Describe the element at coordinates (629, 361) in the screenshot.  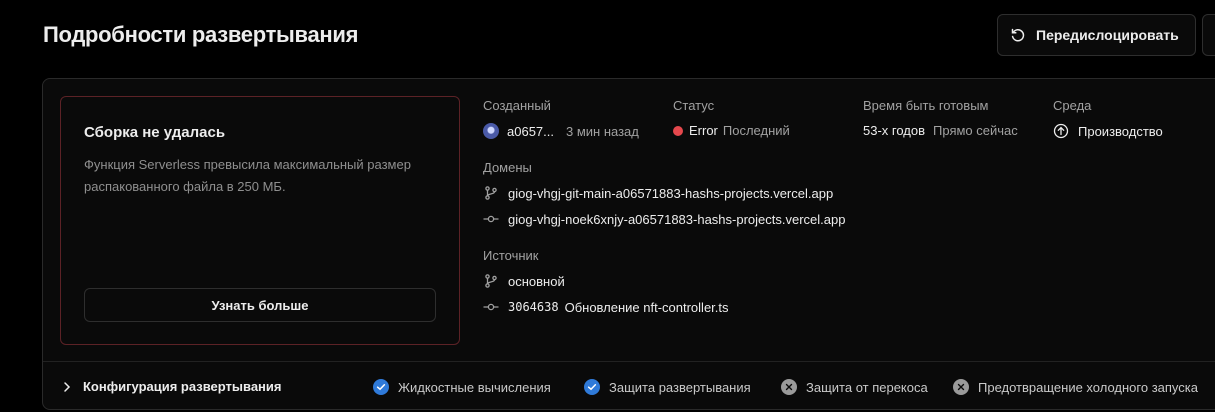
I see `divider` at that location.